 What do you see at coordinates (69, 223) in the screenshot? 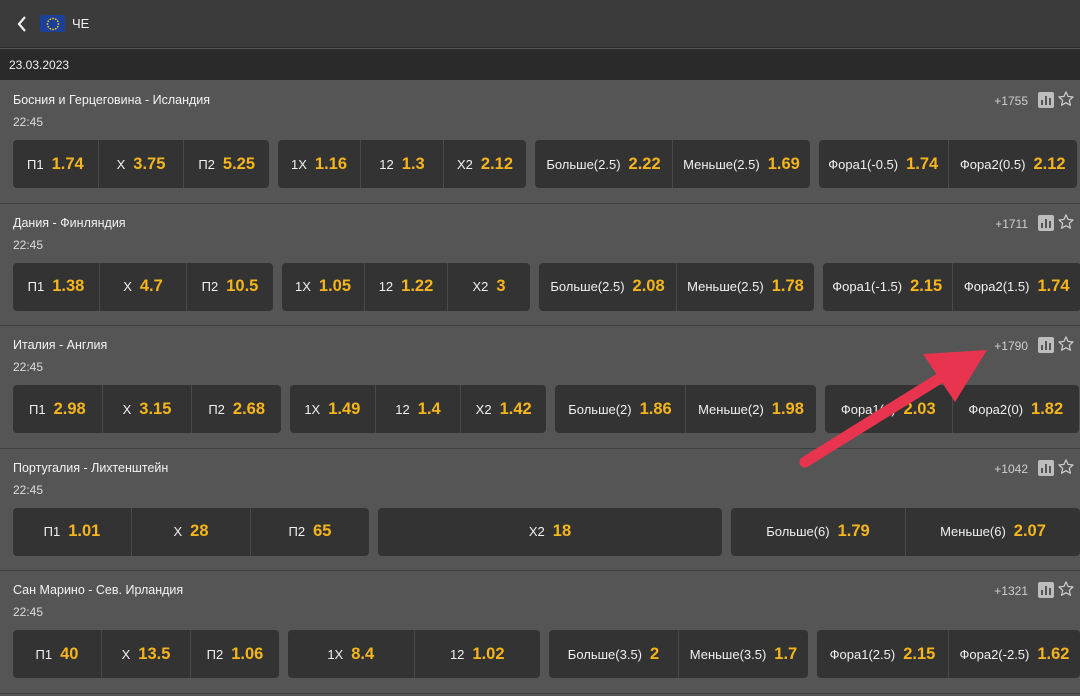
I see `event-name: Дания - Финляндия` at bounding box center [69, 223].